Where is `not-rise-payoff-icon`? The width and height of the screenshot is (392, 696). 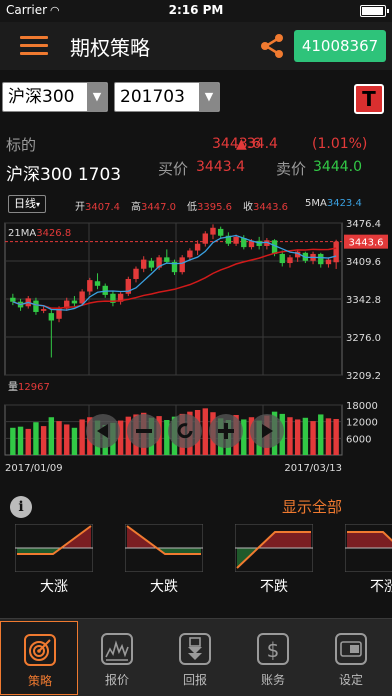
not-rise-payoff-icon is located at coordinates (368, 548).